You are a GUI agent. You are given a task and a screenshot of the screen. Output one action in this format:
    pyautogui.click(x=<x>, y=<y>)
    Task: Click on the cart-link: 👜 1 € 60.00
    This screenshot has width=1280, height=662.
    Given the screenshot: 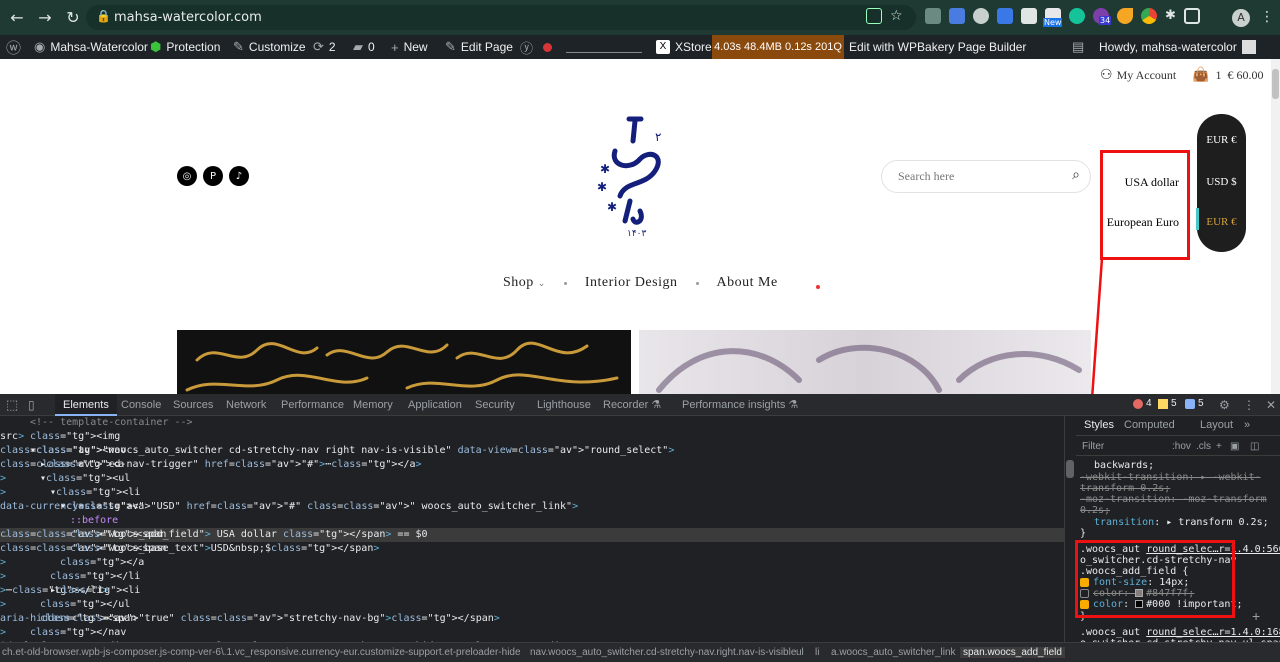 What is the action you would take?
    pyautogui.click(x=1227, y=75)
    